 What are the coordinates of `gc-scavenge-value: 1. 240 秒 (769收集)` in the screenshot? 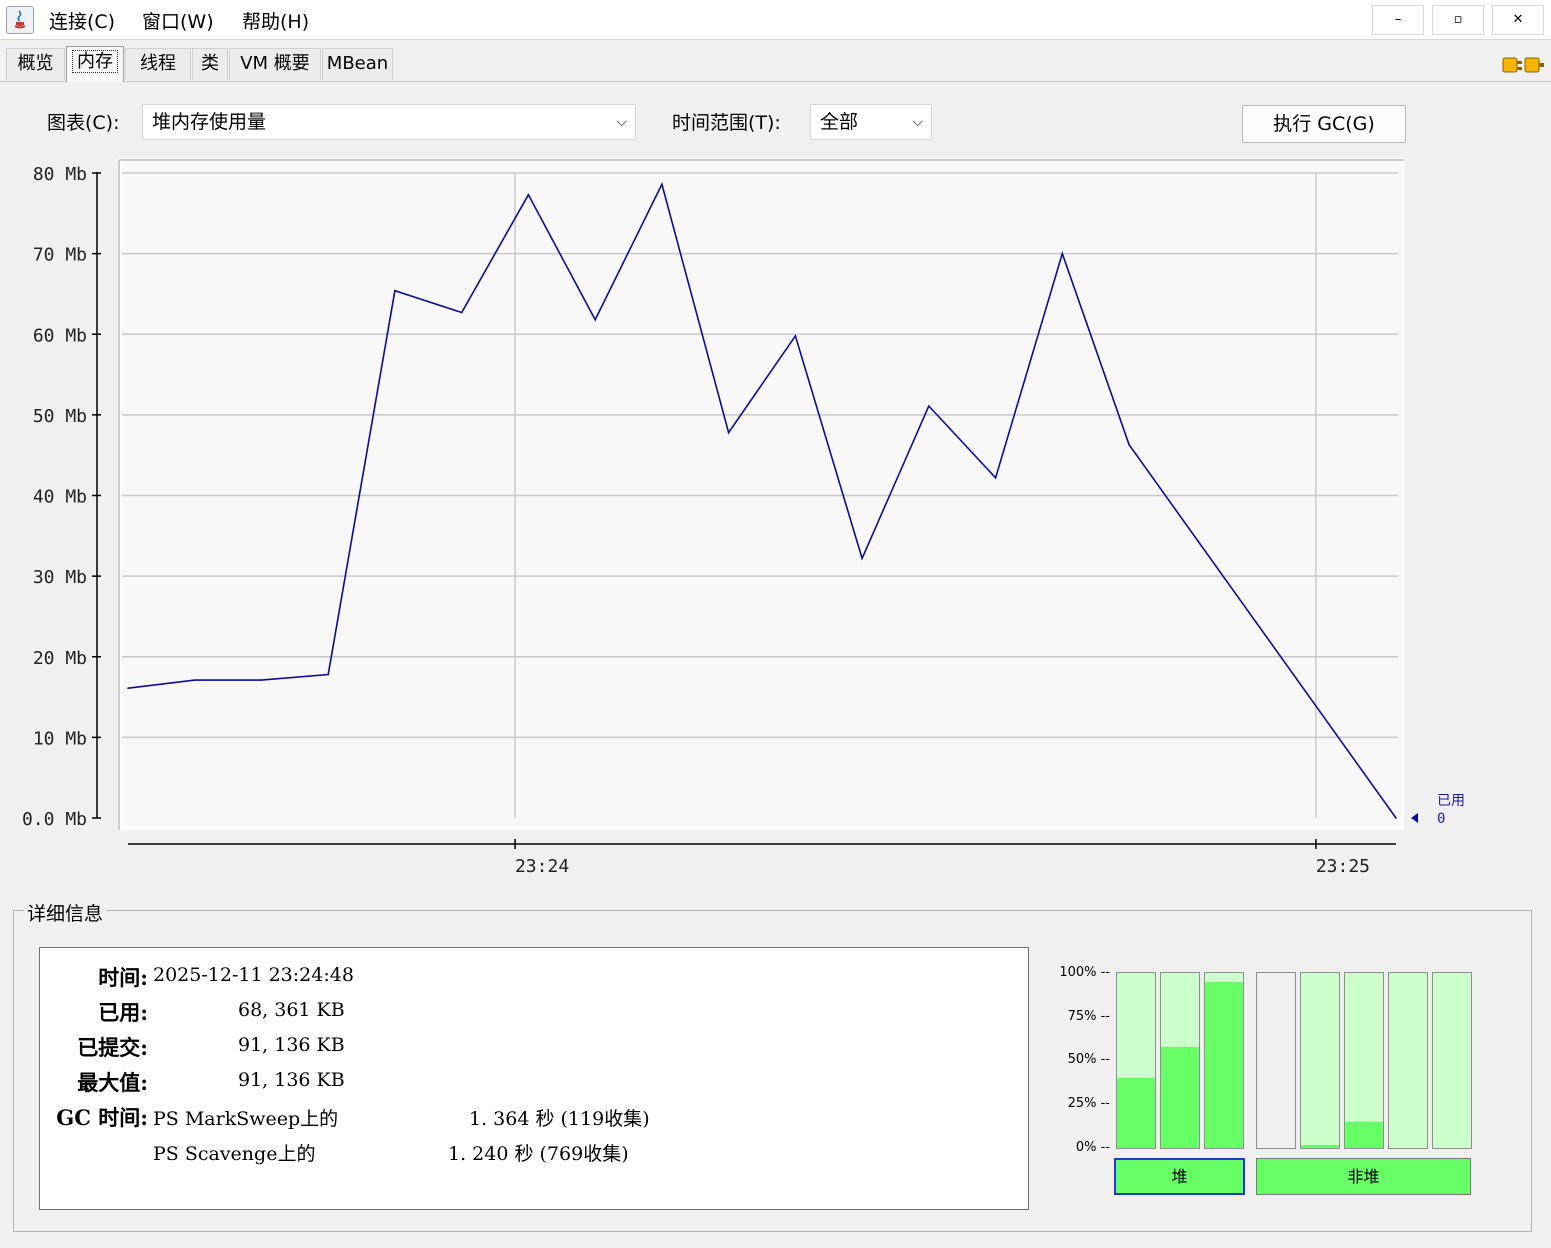 It's located at (538, 1154).